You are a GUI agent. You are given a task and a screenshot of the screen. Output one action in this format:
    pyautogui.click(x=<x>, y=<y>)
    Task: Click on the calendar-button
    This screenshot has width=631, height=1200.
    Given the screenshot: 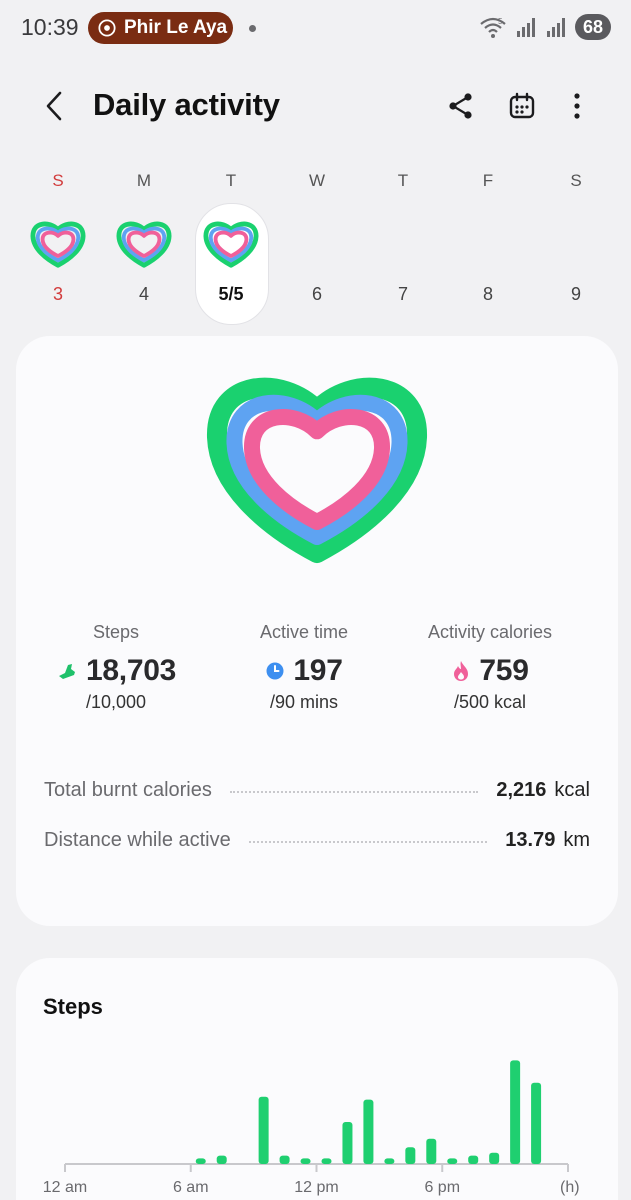 What is the action you would take?
    pyautogui.click(x=522, y=106)
    